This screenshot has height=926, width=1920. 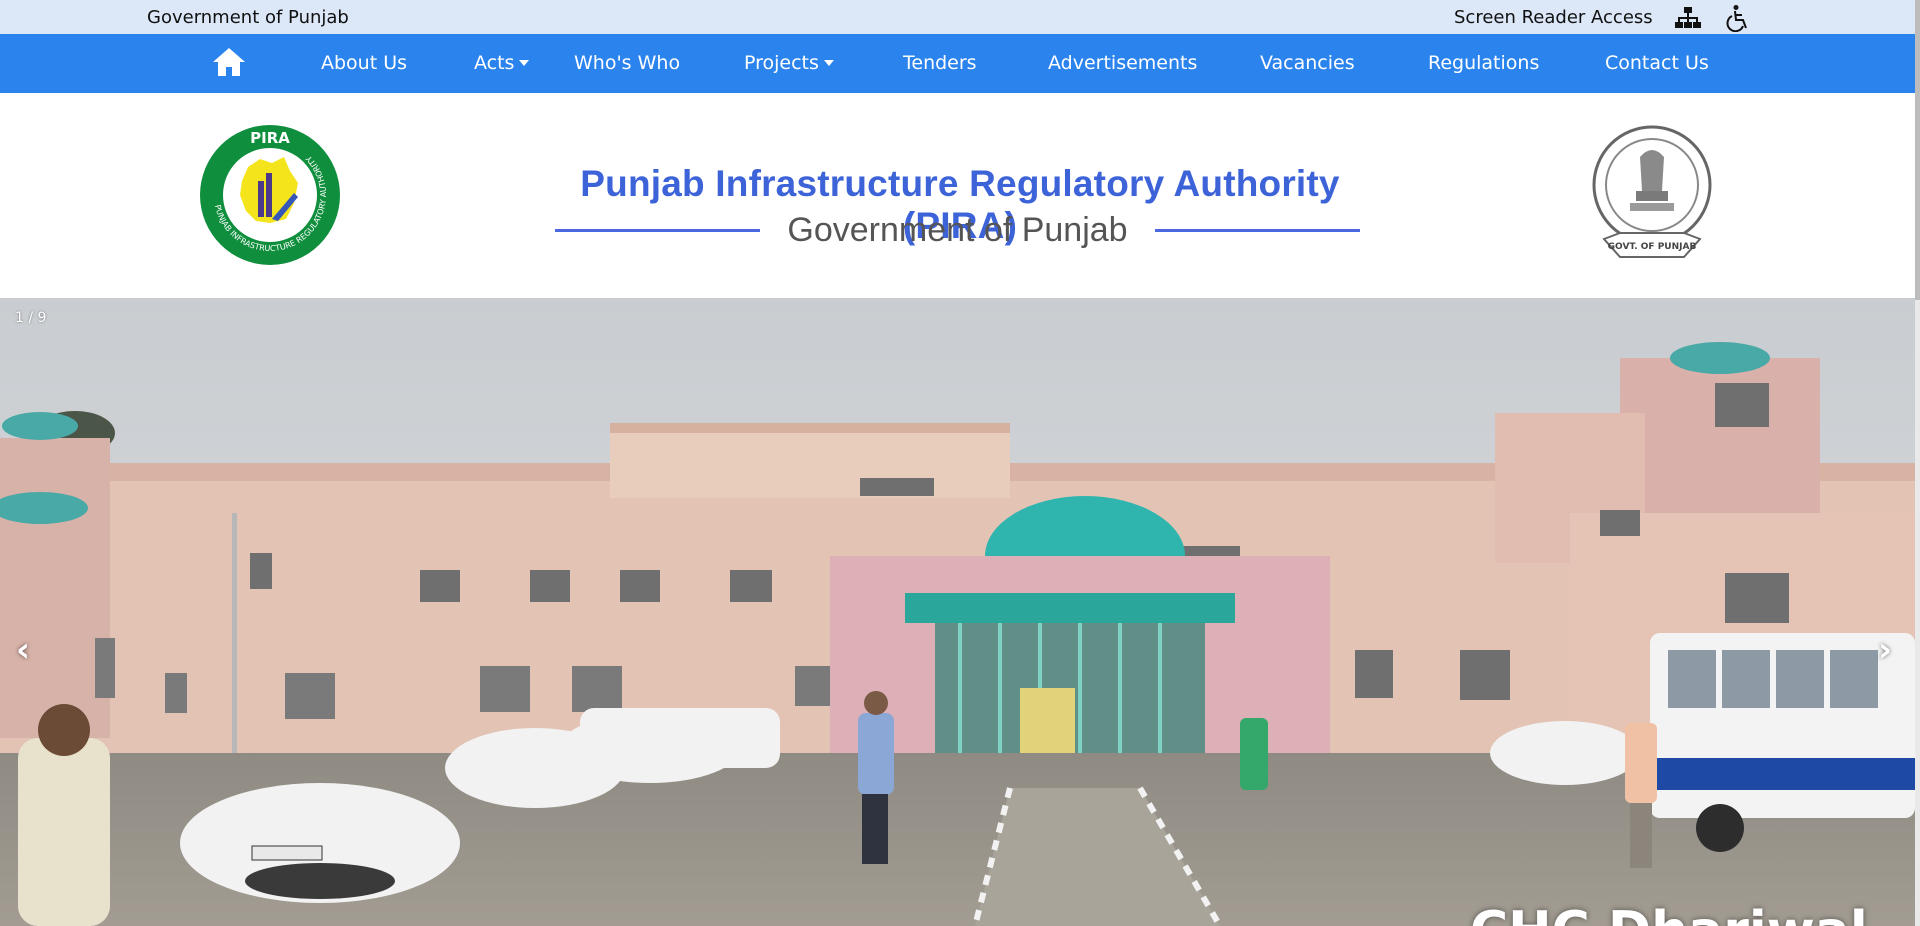 I want to click on logo-text: PIRA, so click(x=270, y=138).